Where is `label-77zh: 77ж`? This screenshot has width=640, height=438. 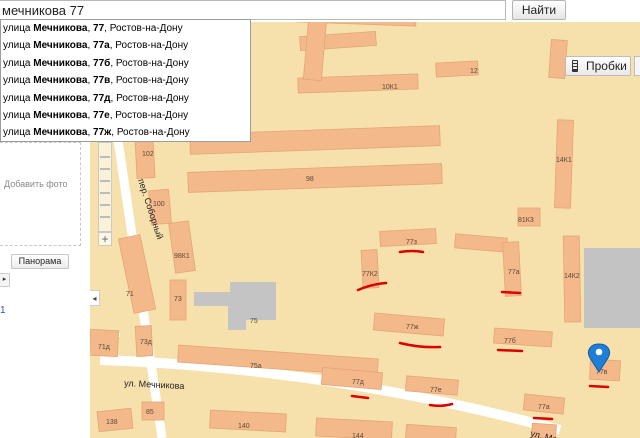 label-77zh: 77ж is located at coordinates (412, 327).